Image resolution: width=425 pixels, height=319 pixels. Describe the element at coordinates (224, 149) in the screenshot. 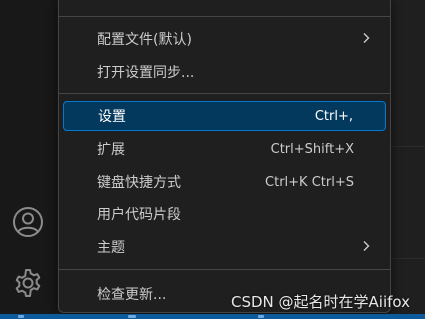

I see `menu-item-extensions: 扩展 Ctrl+Shift+X` at that location.